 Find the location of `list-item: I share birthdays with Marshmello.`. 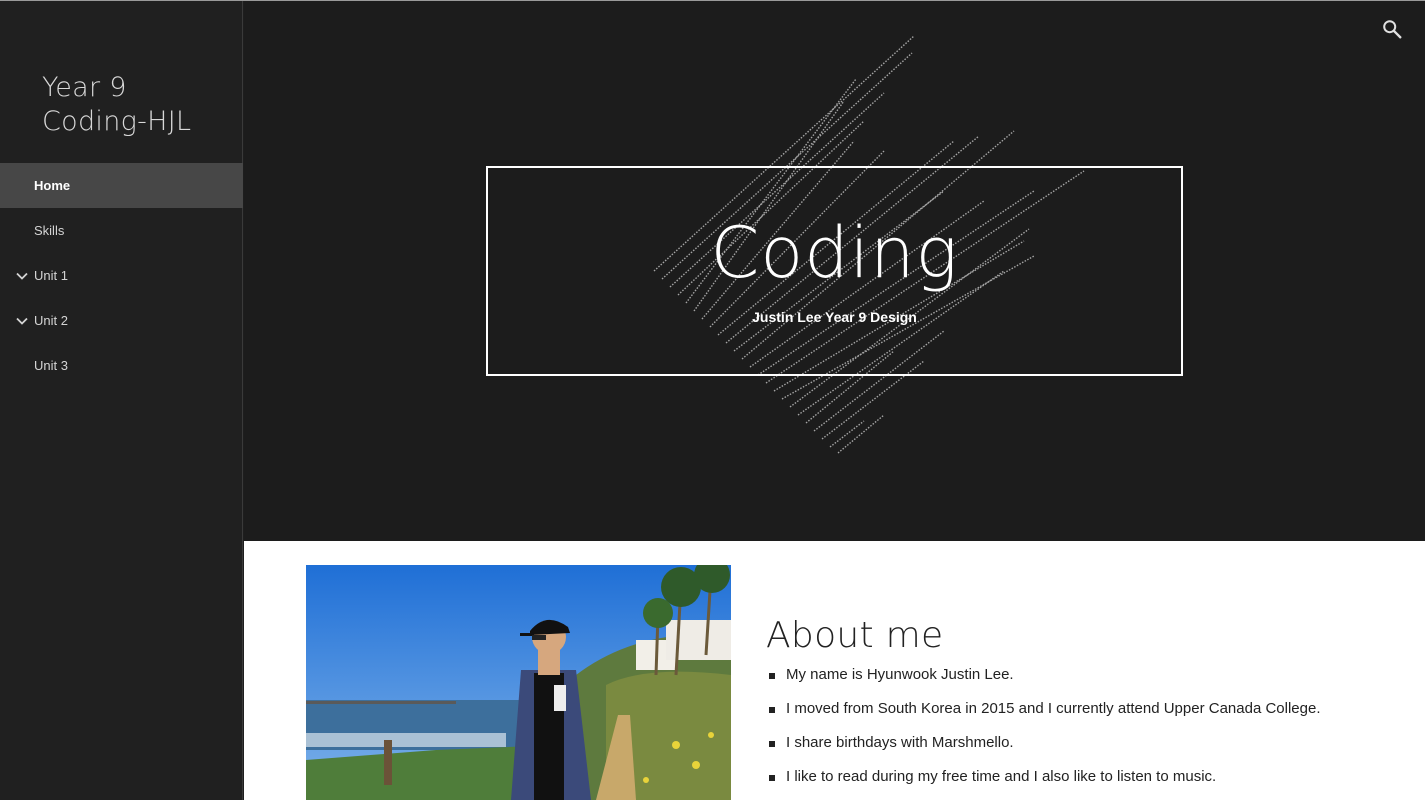

list-item: I share birthdays with Marshmello. is located at coordinates (1043, 748).